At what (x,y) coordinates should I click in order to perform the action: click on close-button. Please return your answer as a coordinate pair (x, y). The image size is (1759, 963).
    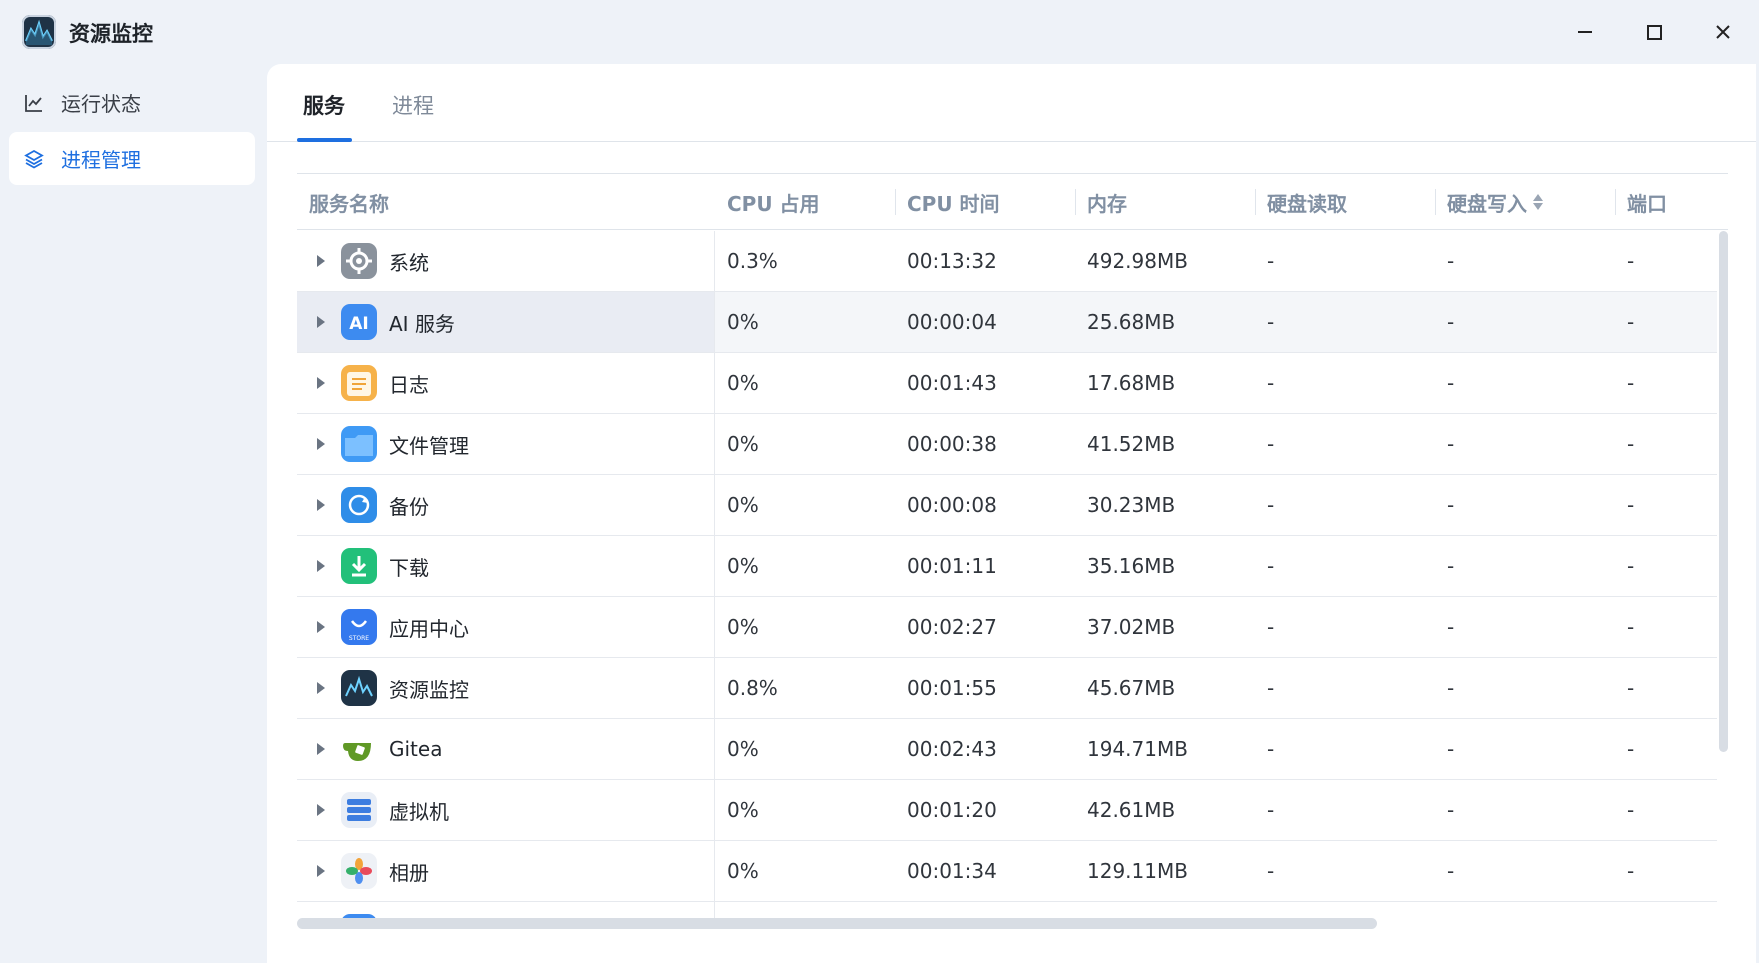
    Looking at the image, I should click on (1723, 32).